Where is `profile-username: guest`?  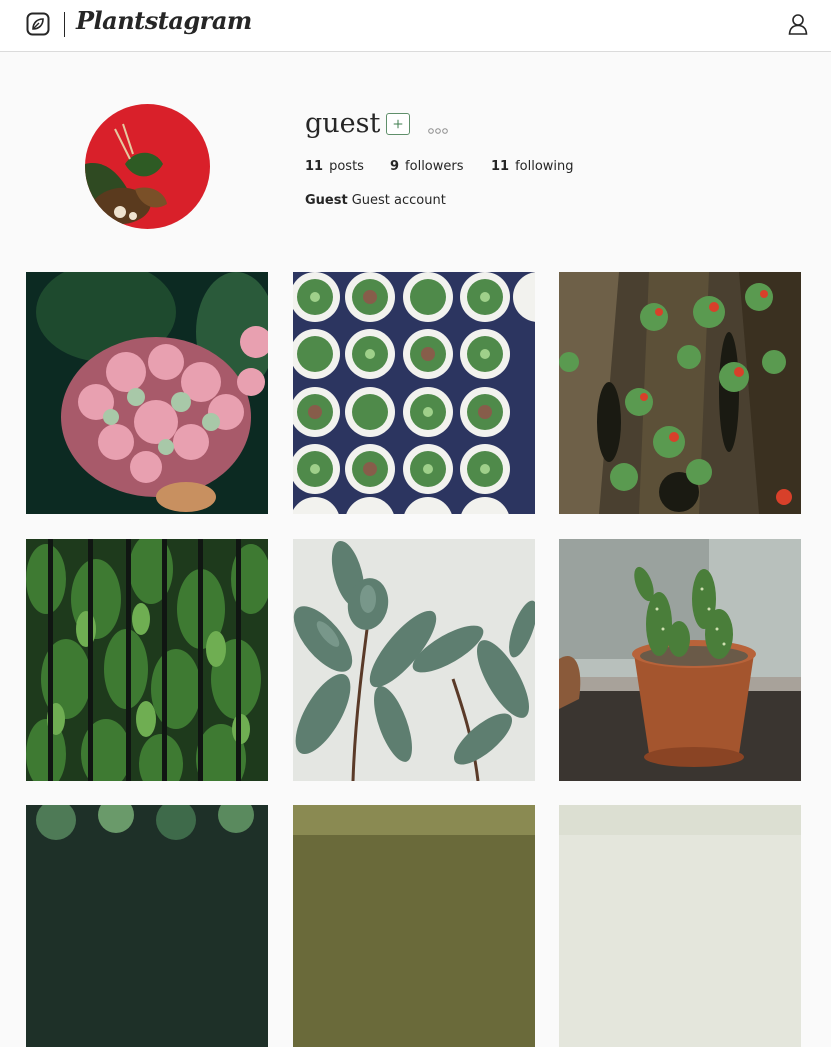
profile-username: guest is located at coordinates (343, 123).